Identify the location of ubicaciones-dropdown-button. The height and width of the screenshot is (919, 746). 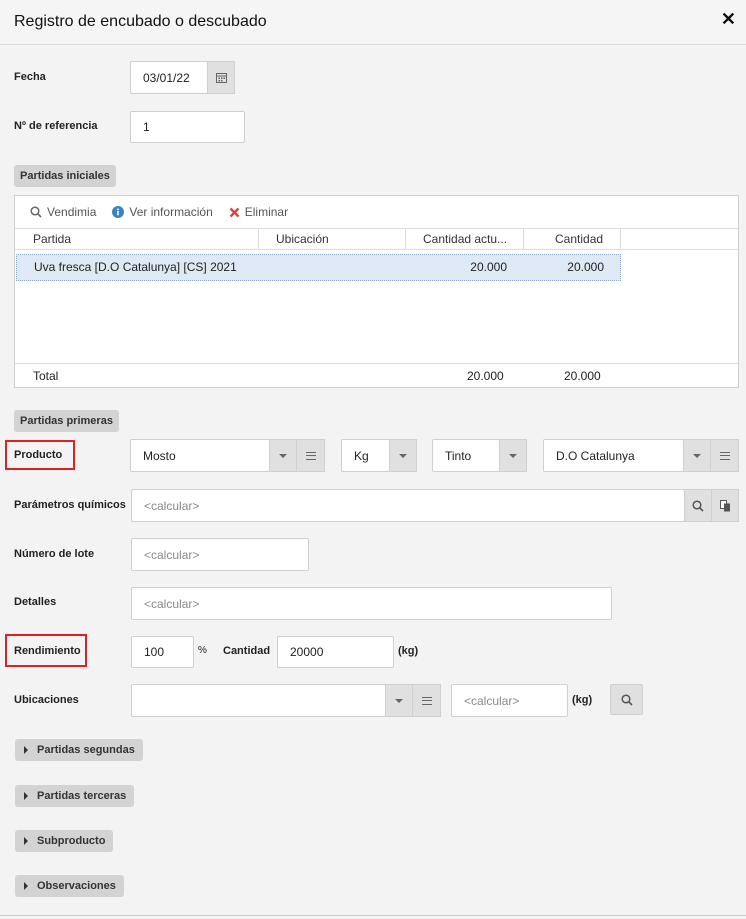
(399, 700).